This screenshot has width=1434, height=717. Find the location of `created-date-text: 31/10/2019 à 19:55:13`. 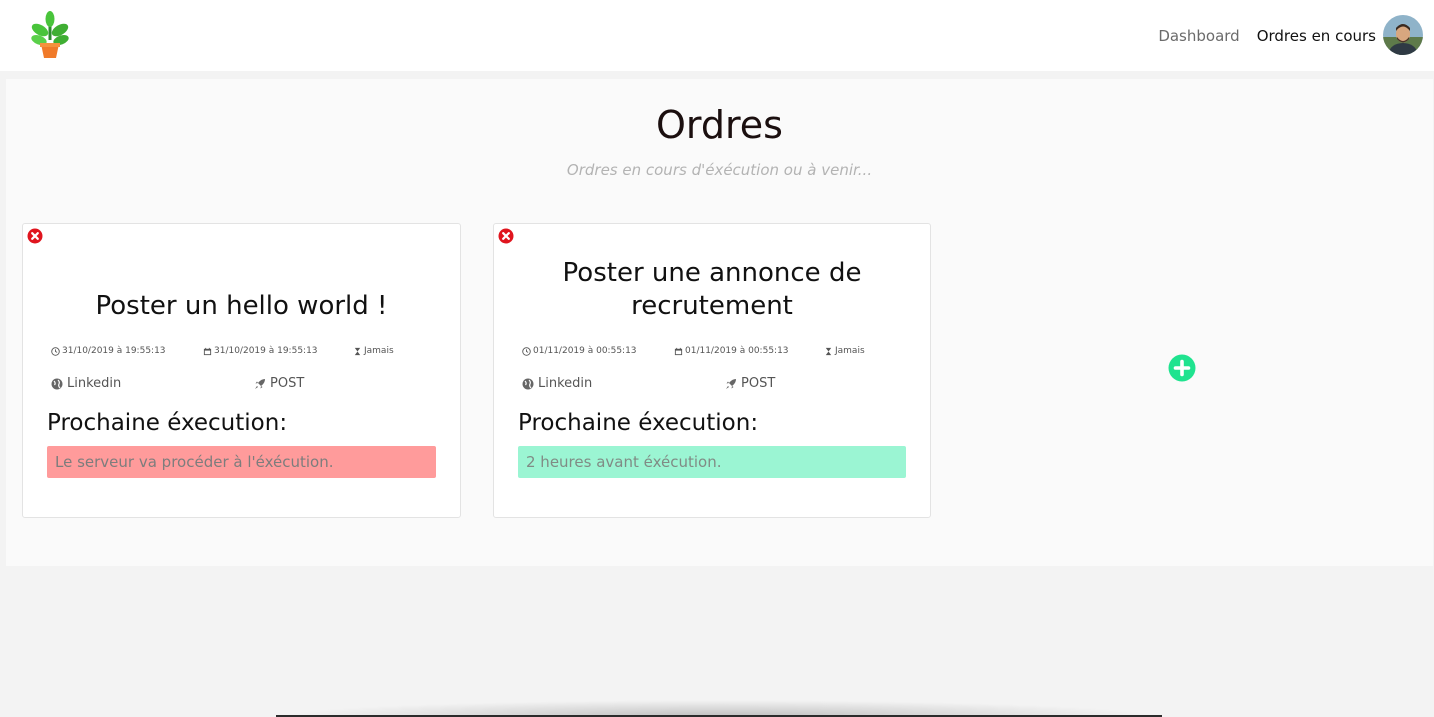

created-date-text: 31/10/2019 à 19:55:13 is located at coordinates (114, 351).